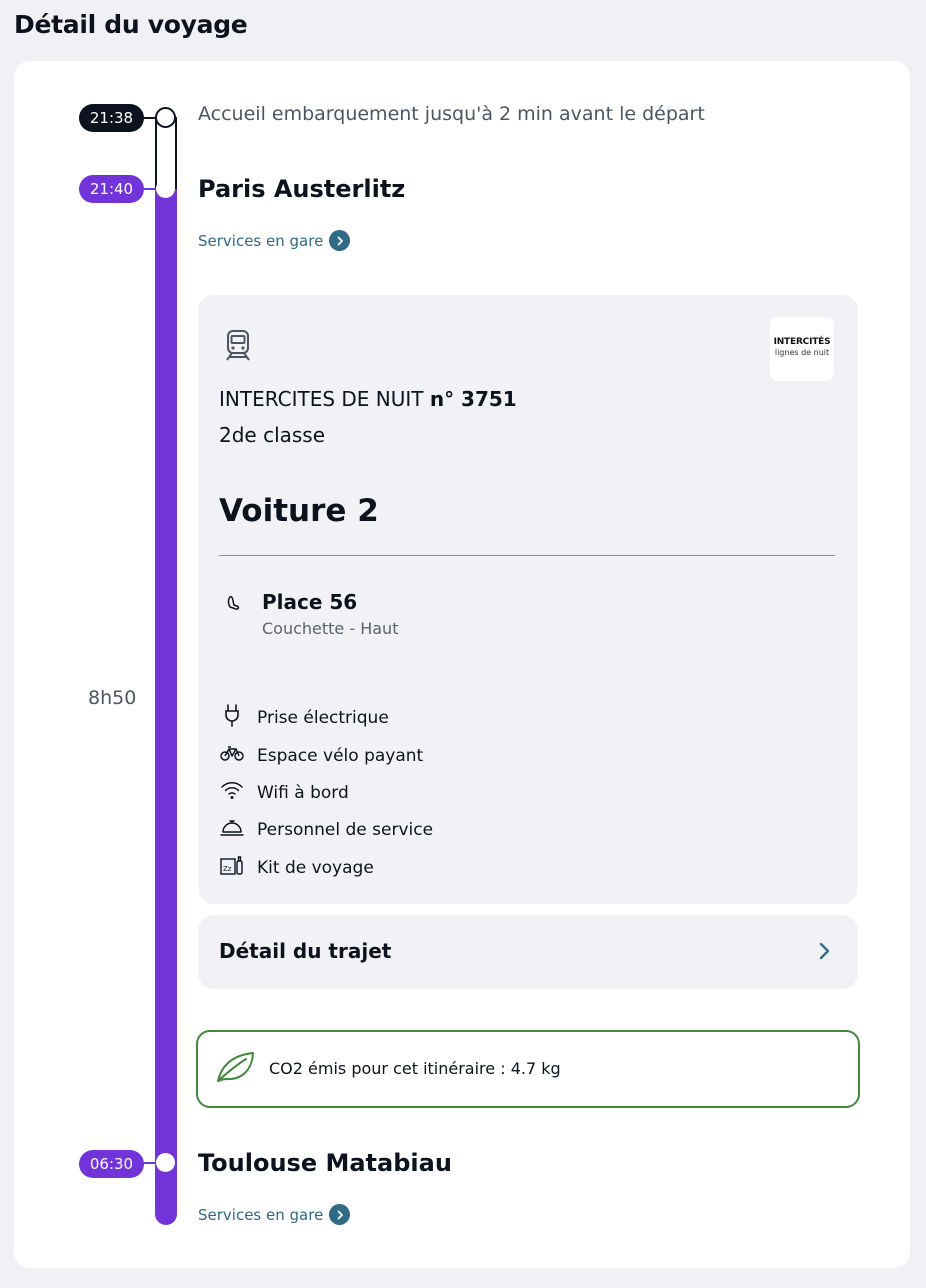 The image size is (926, 1288). I want to click on departure-station: Paris Austerlitz, so click(302, 189).